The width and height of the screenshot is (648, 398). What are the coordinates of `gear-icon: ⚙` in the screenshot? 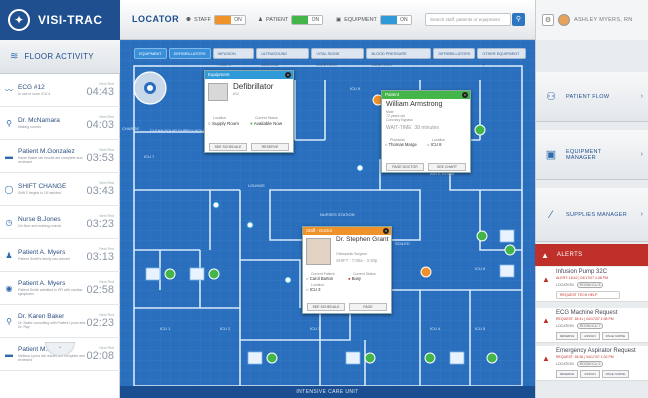 It's located at (548, 20).